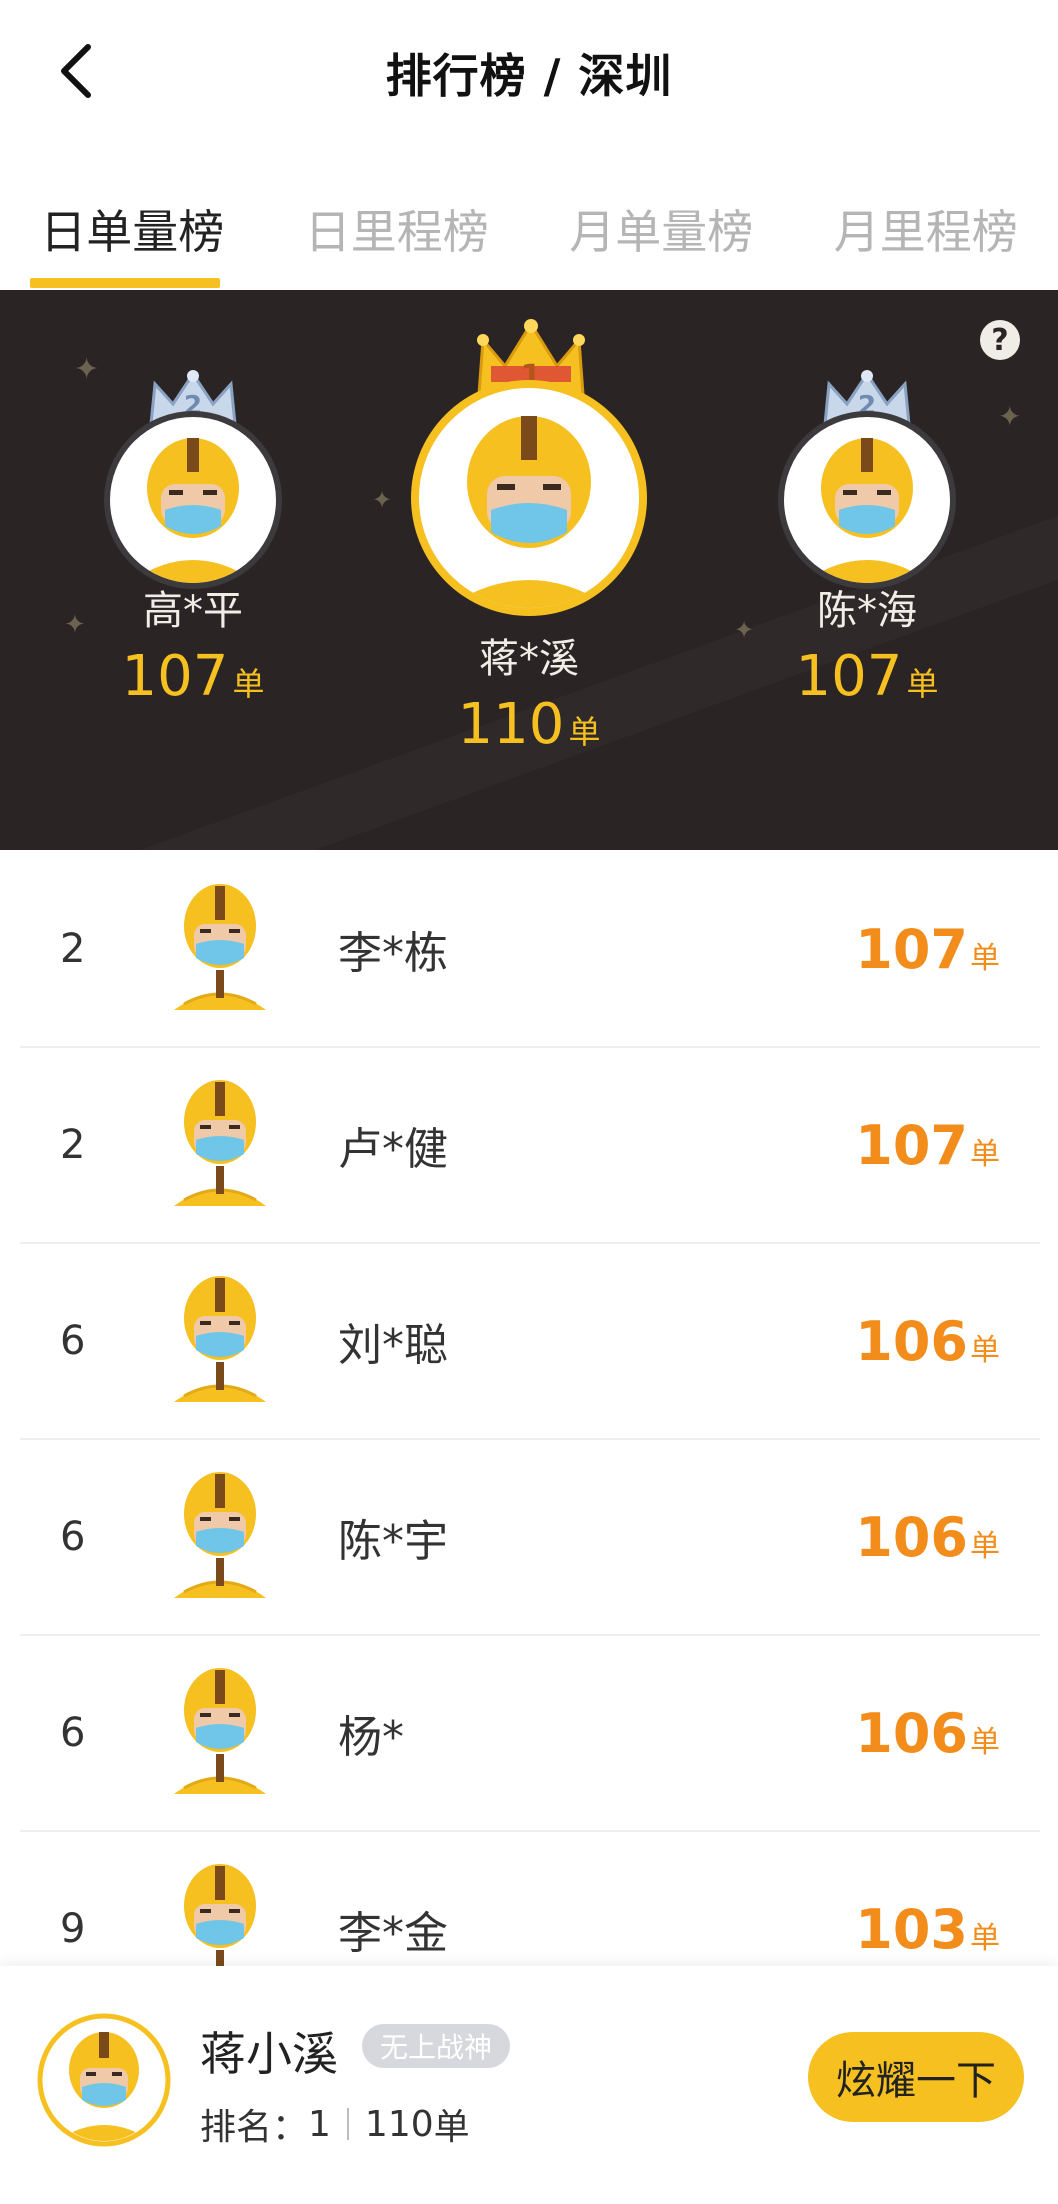 The width and height of the screenshot is (1058, 2204). What do you see at coordinates (399, 2124) in the screenshot?
I see `my-count-value: 110` at bounding box center [399, 2124].